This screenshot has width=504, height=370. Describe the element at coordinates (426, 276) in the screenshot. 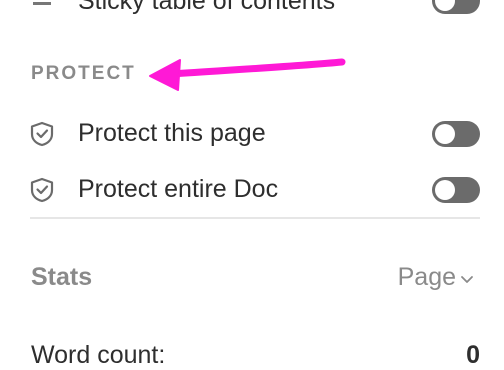

I see `stats-scope-value: Page` at that location.